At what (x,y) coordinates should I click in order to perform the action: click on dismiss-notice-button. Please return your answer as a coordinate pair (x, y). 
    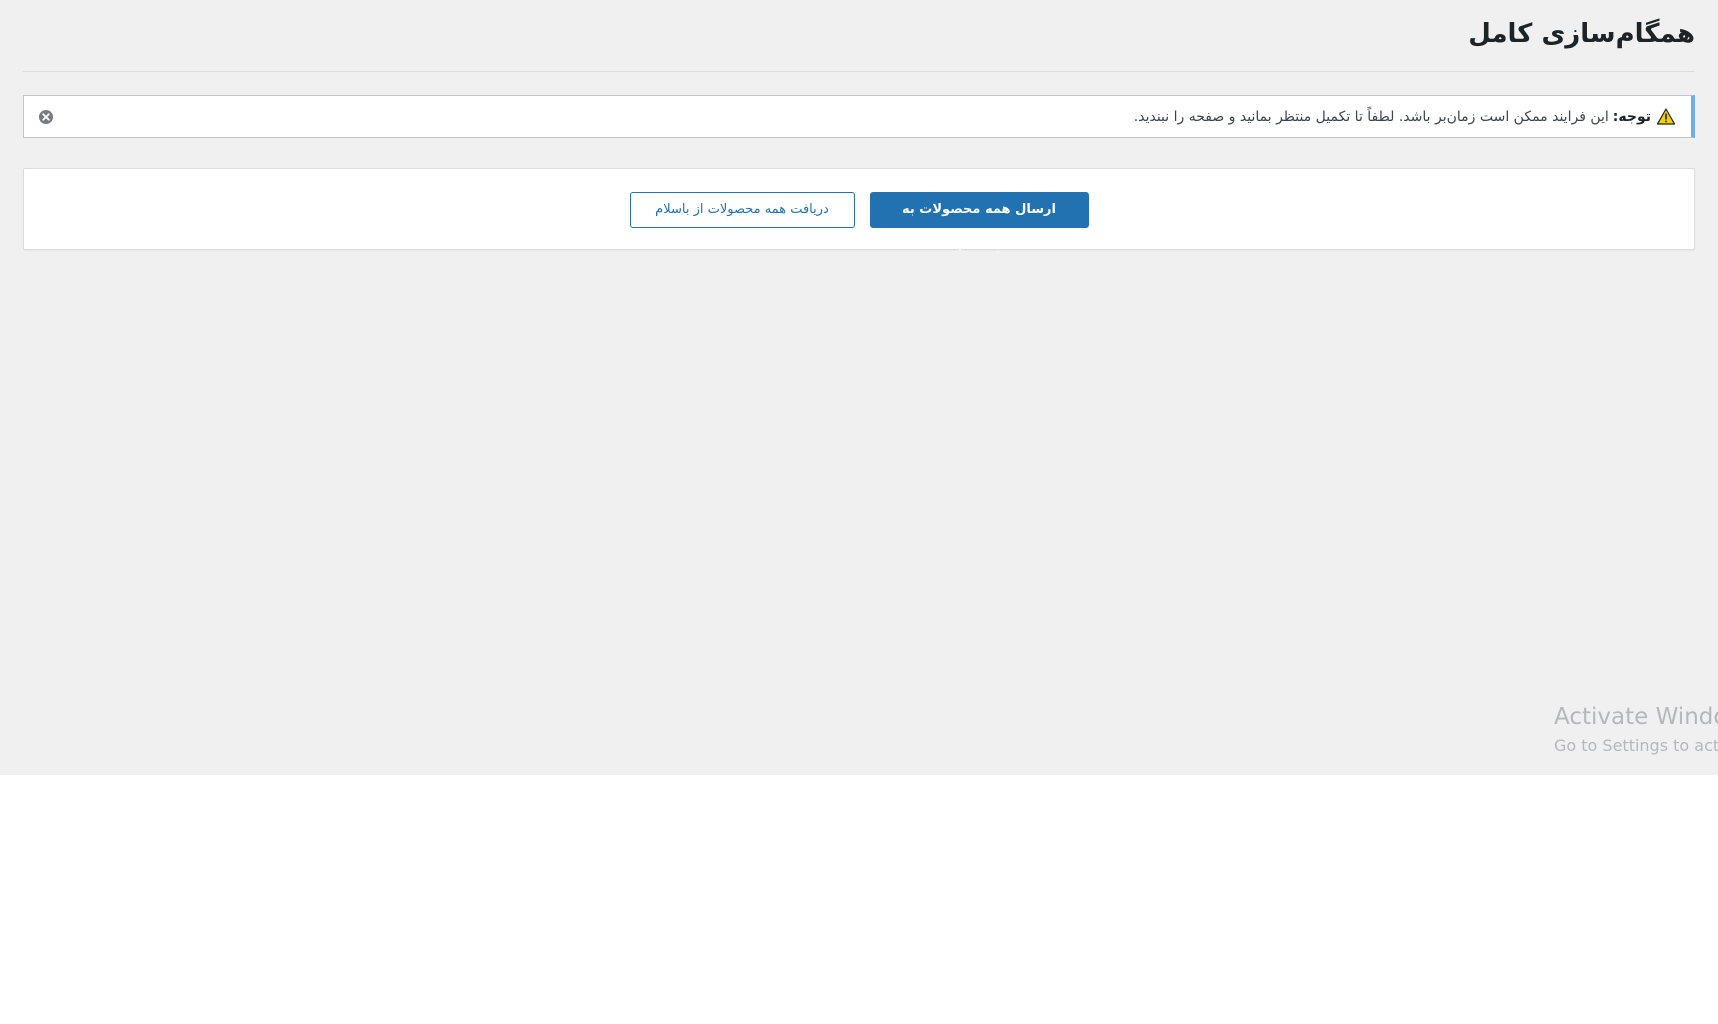
    Looking at the image, I should click on (46, 117).